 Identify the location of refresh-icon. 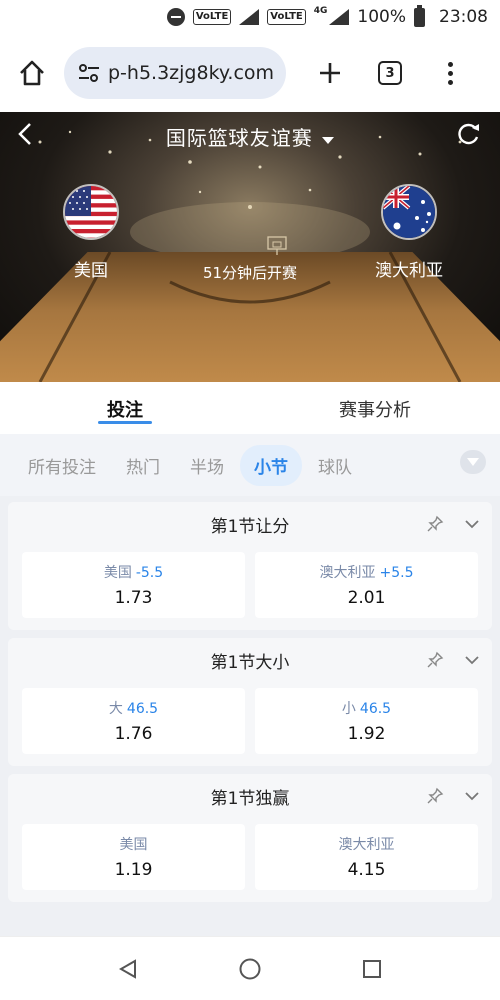
(468, 134).